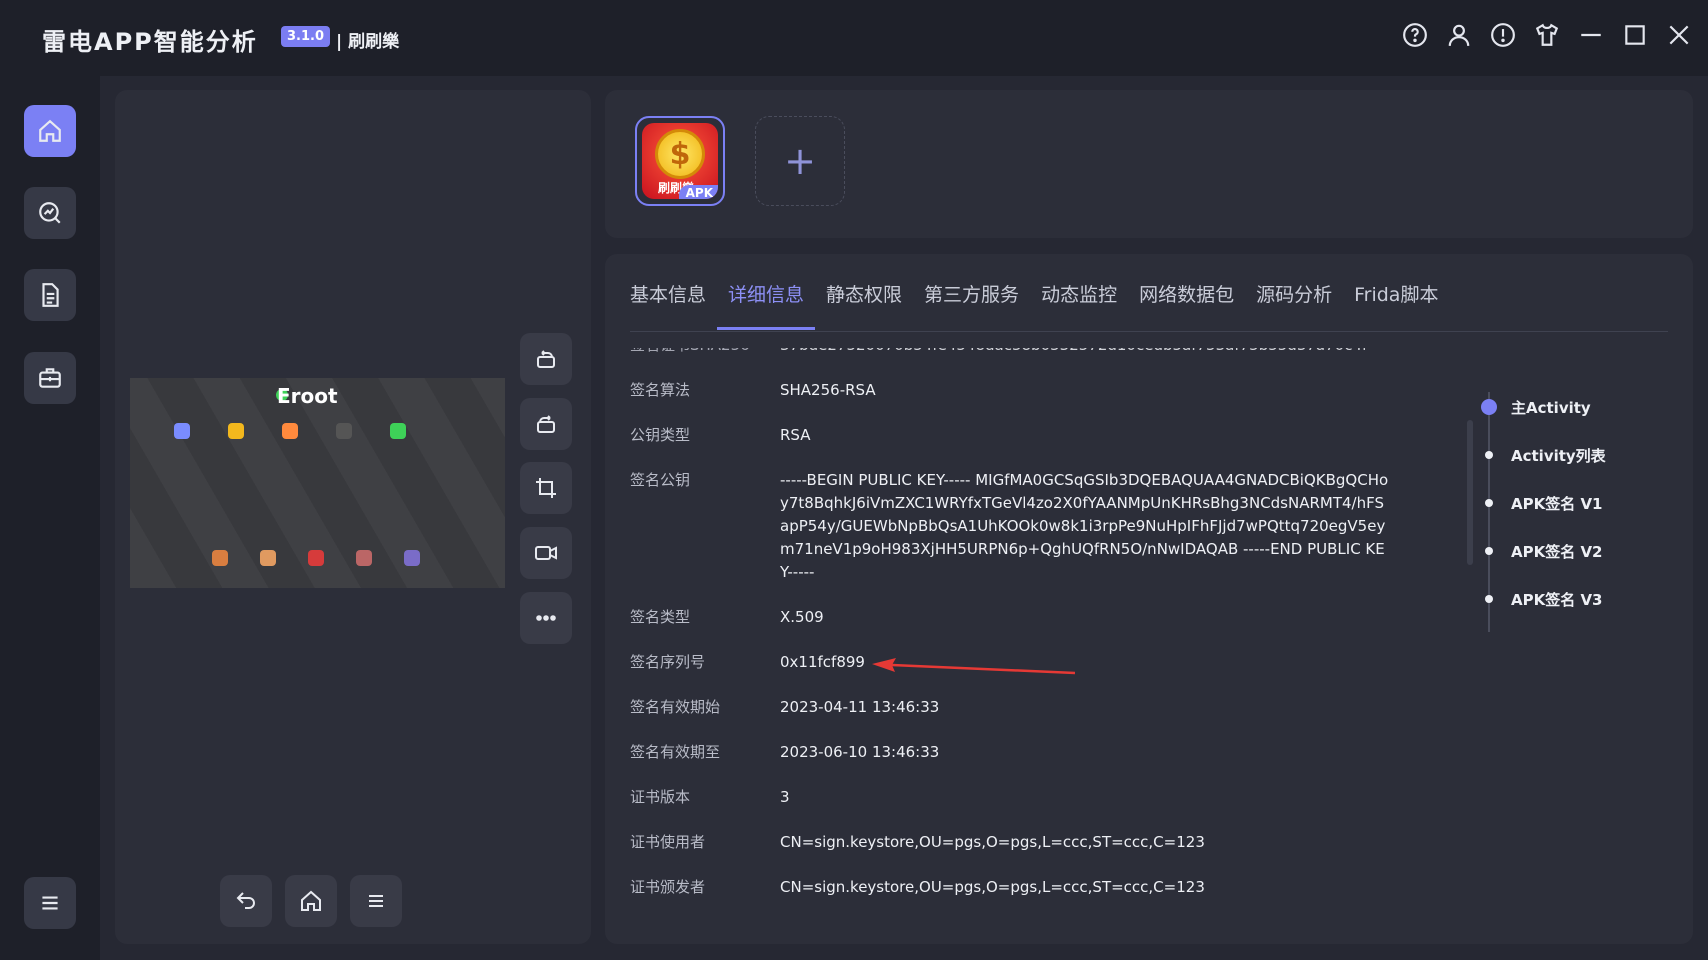 The width and height of the screenshot is (1708, 960). I want to click on version-badge: 3.1.0, so click(306, 36).